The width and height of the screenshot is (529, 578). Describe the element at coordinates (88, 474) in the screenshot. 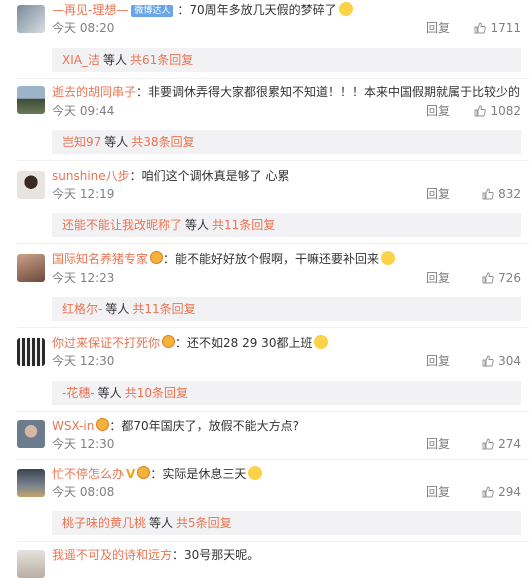

I see `comment-username: 忙不停怎么办` at that location.